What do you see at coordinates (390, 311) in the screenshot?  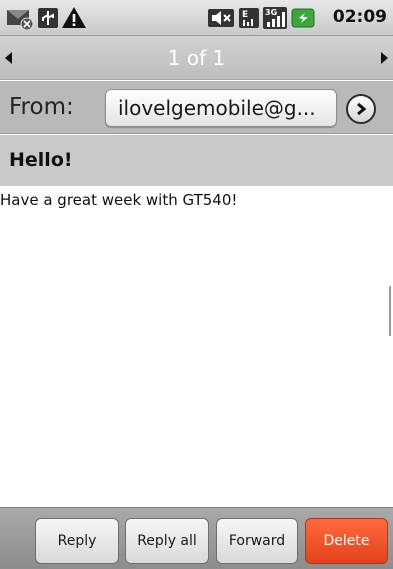 I see `scrollbar` at bounding box center [390, 311].